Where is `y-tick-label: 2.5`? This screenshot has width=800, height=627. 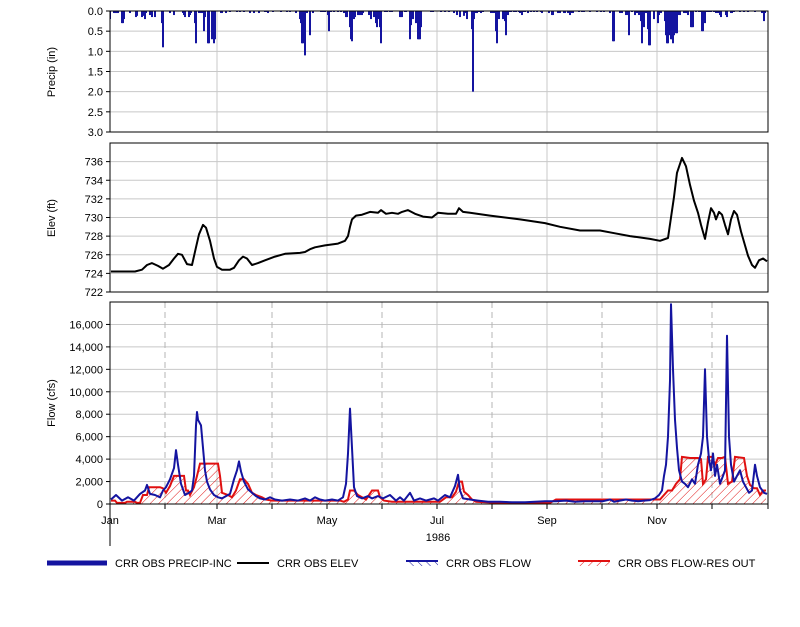 y-tick-label: 2.5 is located at coordinates (95, 113).